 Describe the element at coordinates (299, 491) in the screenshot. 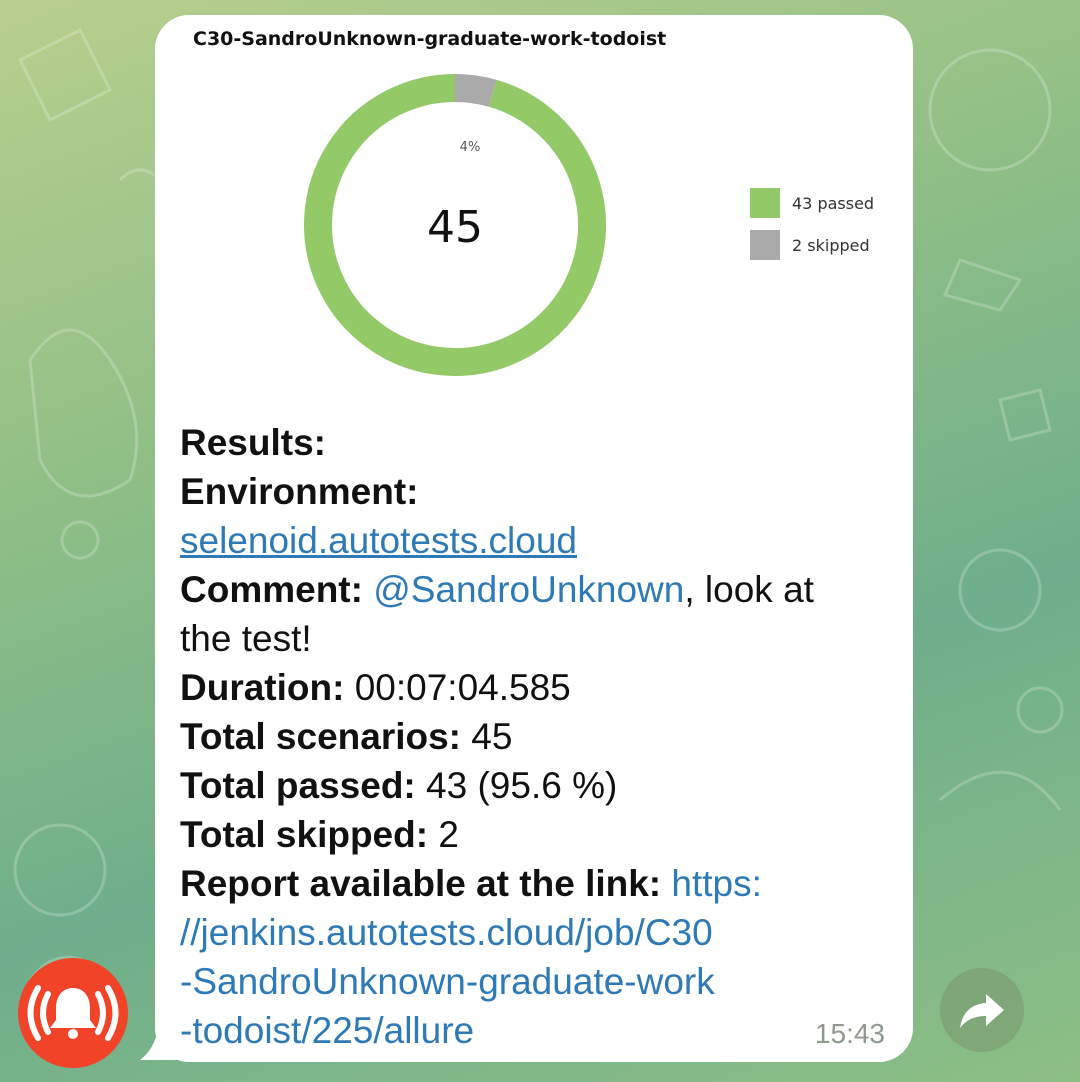

I see `environment-label: Environment:` at that location.